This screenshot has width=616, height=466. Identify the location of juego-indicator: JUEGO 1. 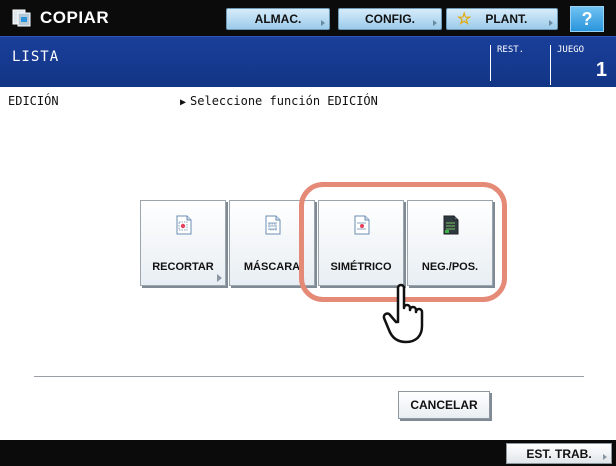
(580, 65).